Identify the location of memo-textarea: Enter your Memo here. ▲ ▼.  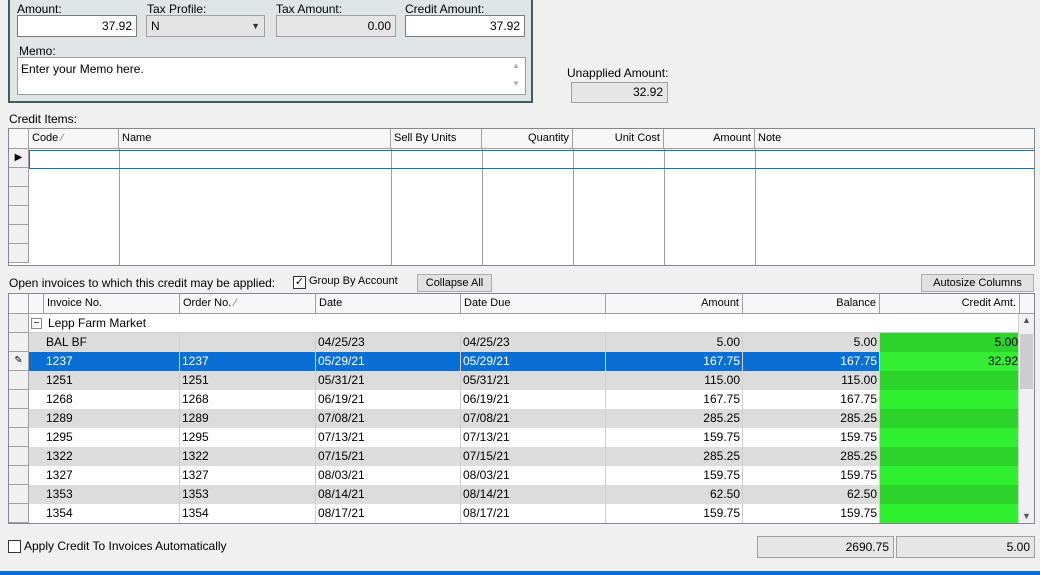
(271, 76).